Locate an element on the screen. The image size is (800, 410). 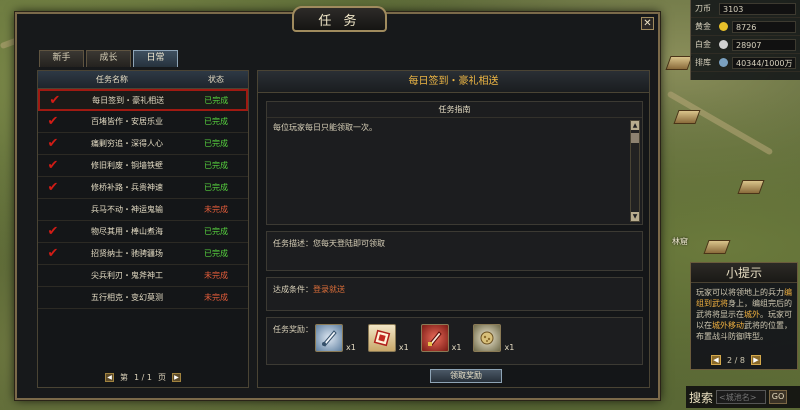
task-row: ✔ 修旧利废・铜墙铁壁 已完成 is located at coordinates (143, 166).